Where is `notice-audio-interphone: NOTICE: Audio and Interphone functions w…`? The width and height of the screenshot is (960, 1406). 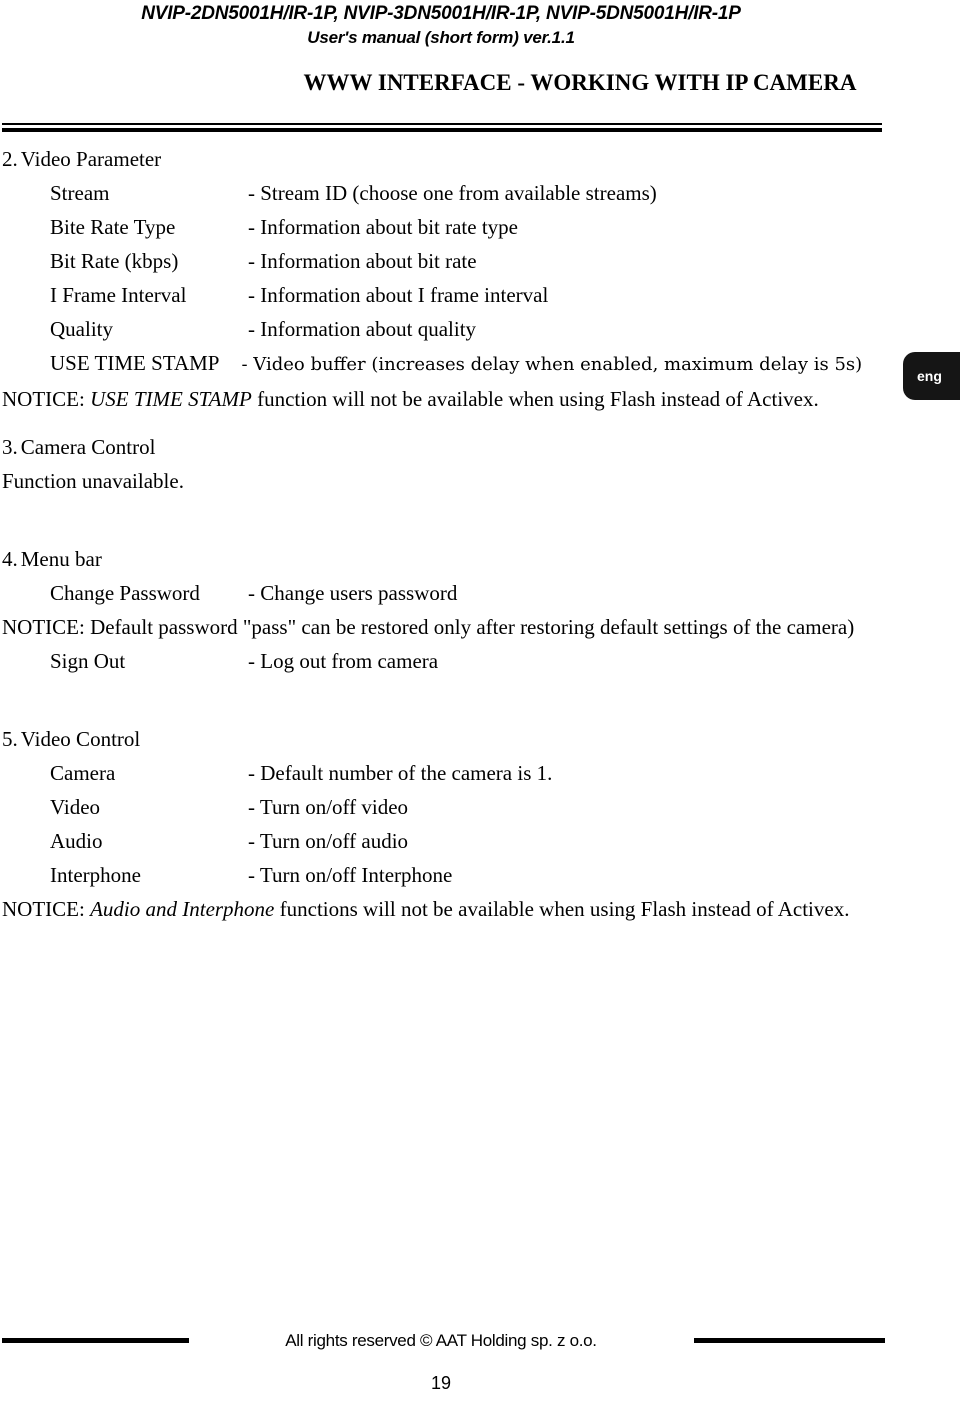 notice-audio-interphone: NOTICE: Audio and Interphone functions w… is located at coordinates (480, 909).